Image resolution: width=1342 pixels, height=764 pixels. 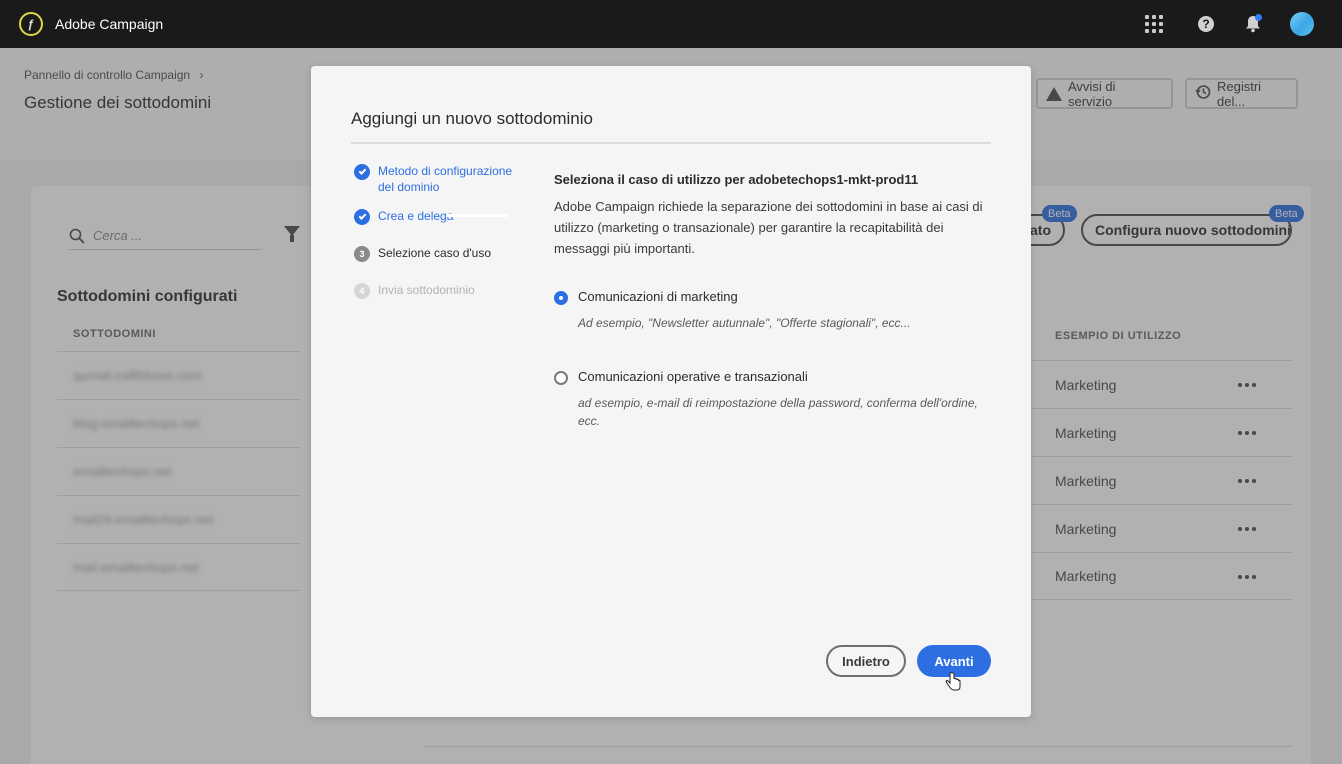 I want to click on step-submit: 4 Invia sottodominio, so click(x=414, y=290).